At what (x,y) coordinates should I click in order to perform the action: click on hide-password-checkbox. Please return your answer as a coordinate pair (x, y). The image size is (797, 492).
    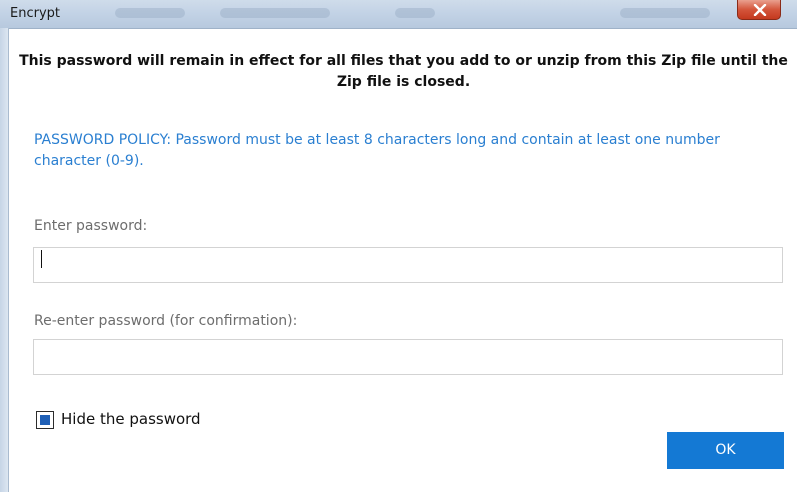
    Looking at the image, I should click on (45, 420).